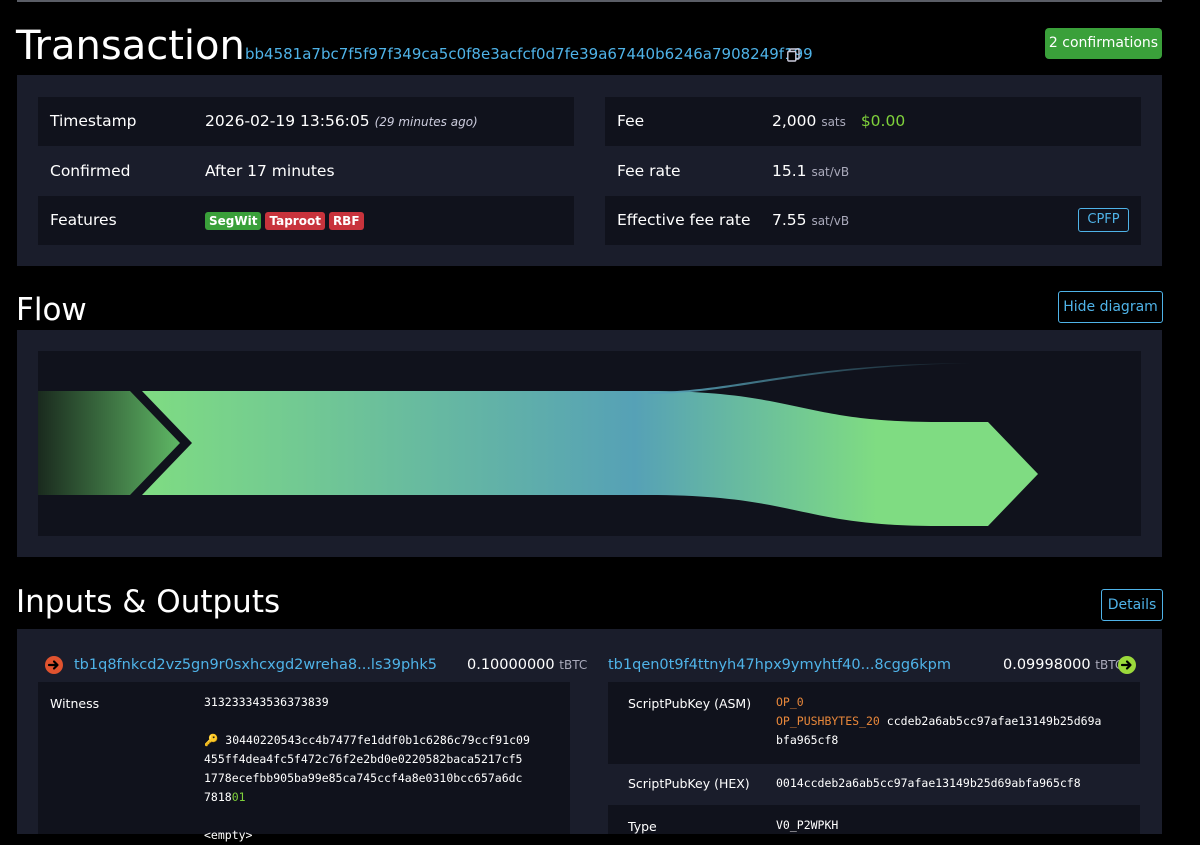 The height and width of the screenshot is (845, 1200). What do you see at coordinates (527, 665) in the screenshot?
I see `input-amount: 0.10000000 tBTC` at bounding box center [527, 665].